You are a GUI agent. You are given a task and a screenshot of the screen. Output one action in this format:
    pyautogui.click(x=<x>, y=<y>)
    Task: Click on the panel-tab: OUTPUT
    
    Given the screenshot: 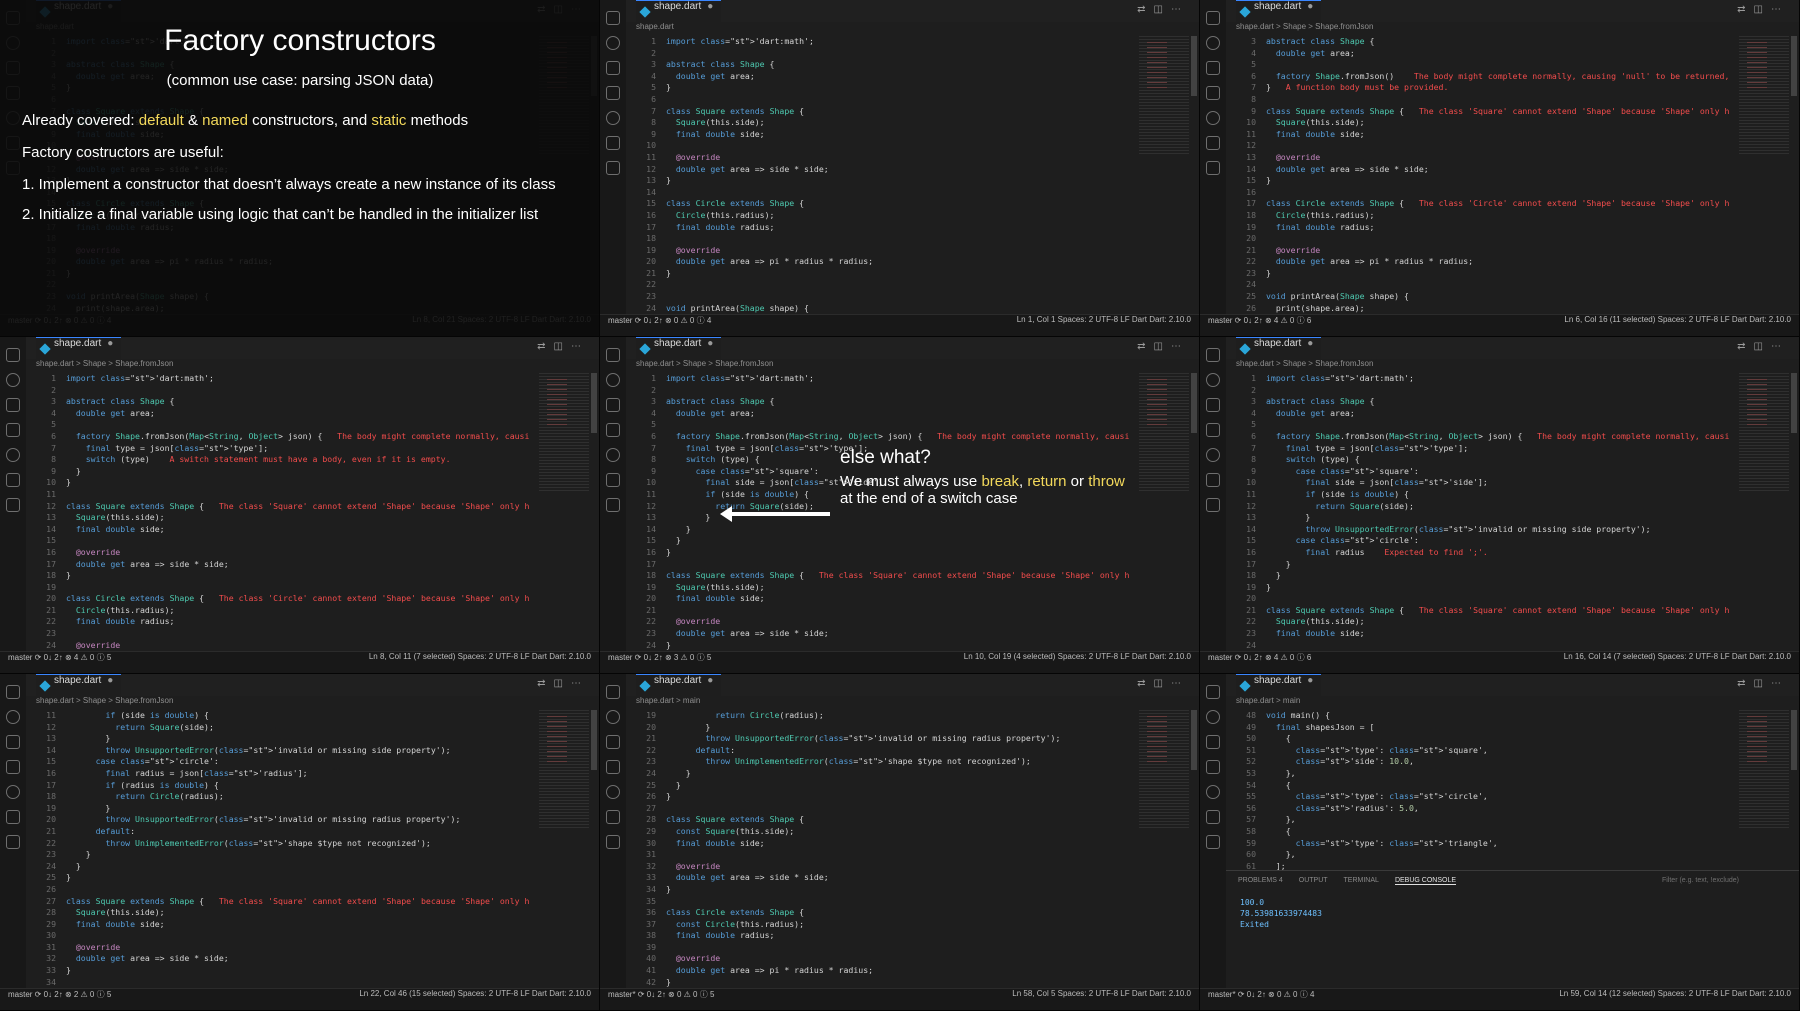 What is the action you would take?
    pyautogui.click(x=1313, y=880)
    